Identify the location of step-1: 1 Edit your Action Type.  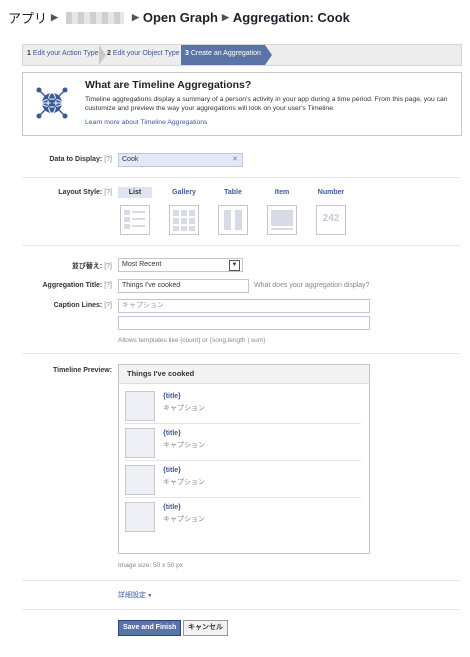
(62, 55).